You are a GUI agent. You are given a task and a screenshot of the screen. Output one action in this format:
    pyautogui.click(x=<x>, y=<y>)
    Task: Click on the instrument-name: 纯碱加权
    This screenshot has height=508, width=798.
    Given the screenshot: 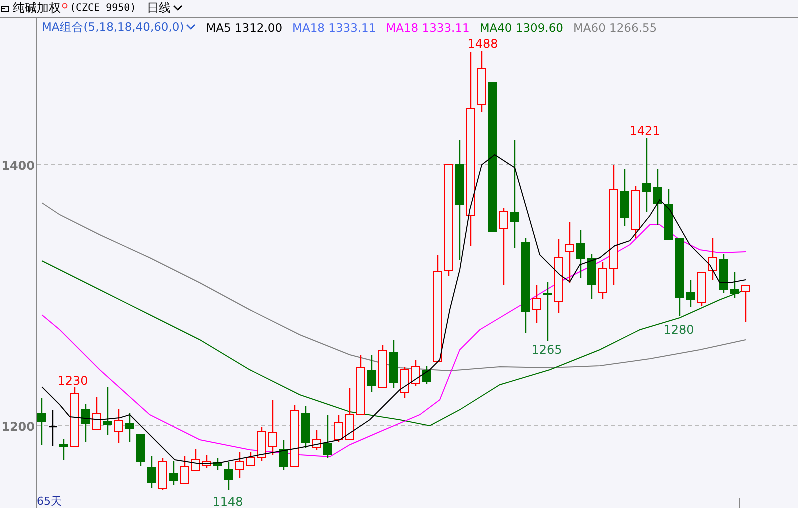 What is the action you would take?
    pyautogui.click(x=37, y=8)
    